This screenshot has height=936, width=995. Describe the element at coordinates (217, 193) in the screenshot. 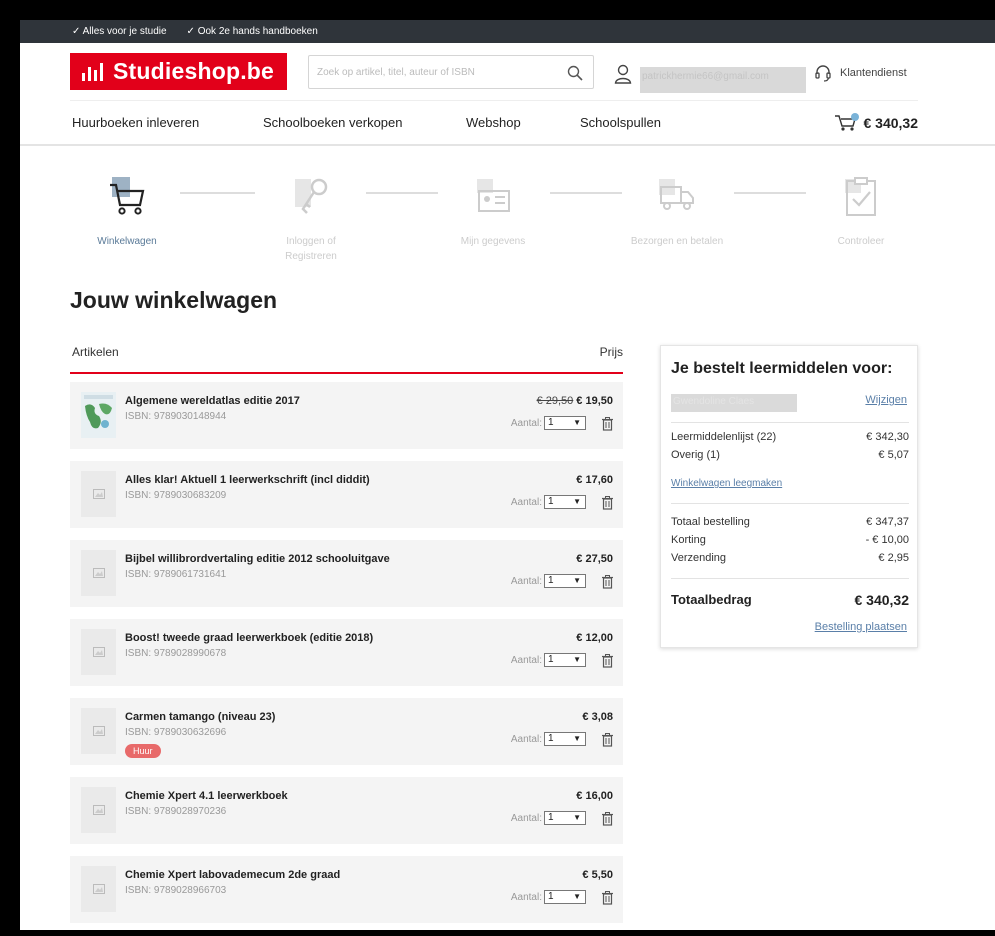

I see `step-connector` at that location.